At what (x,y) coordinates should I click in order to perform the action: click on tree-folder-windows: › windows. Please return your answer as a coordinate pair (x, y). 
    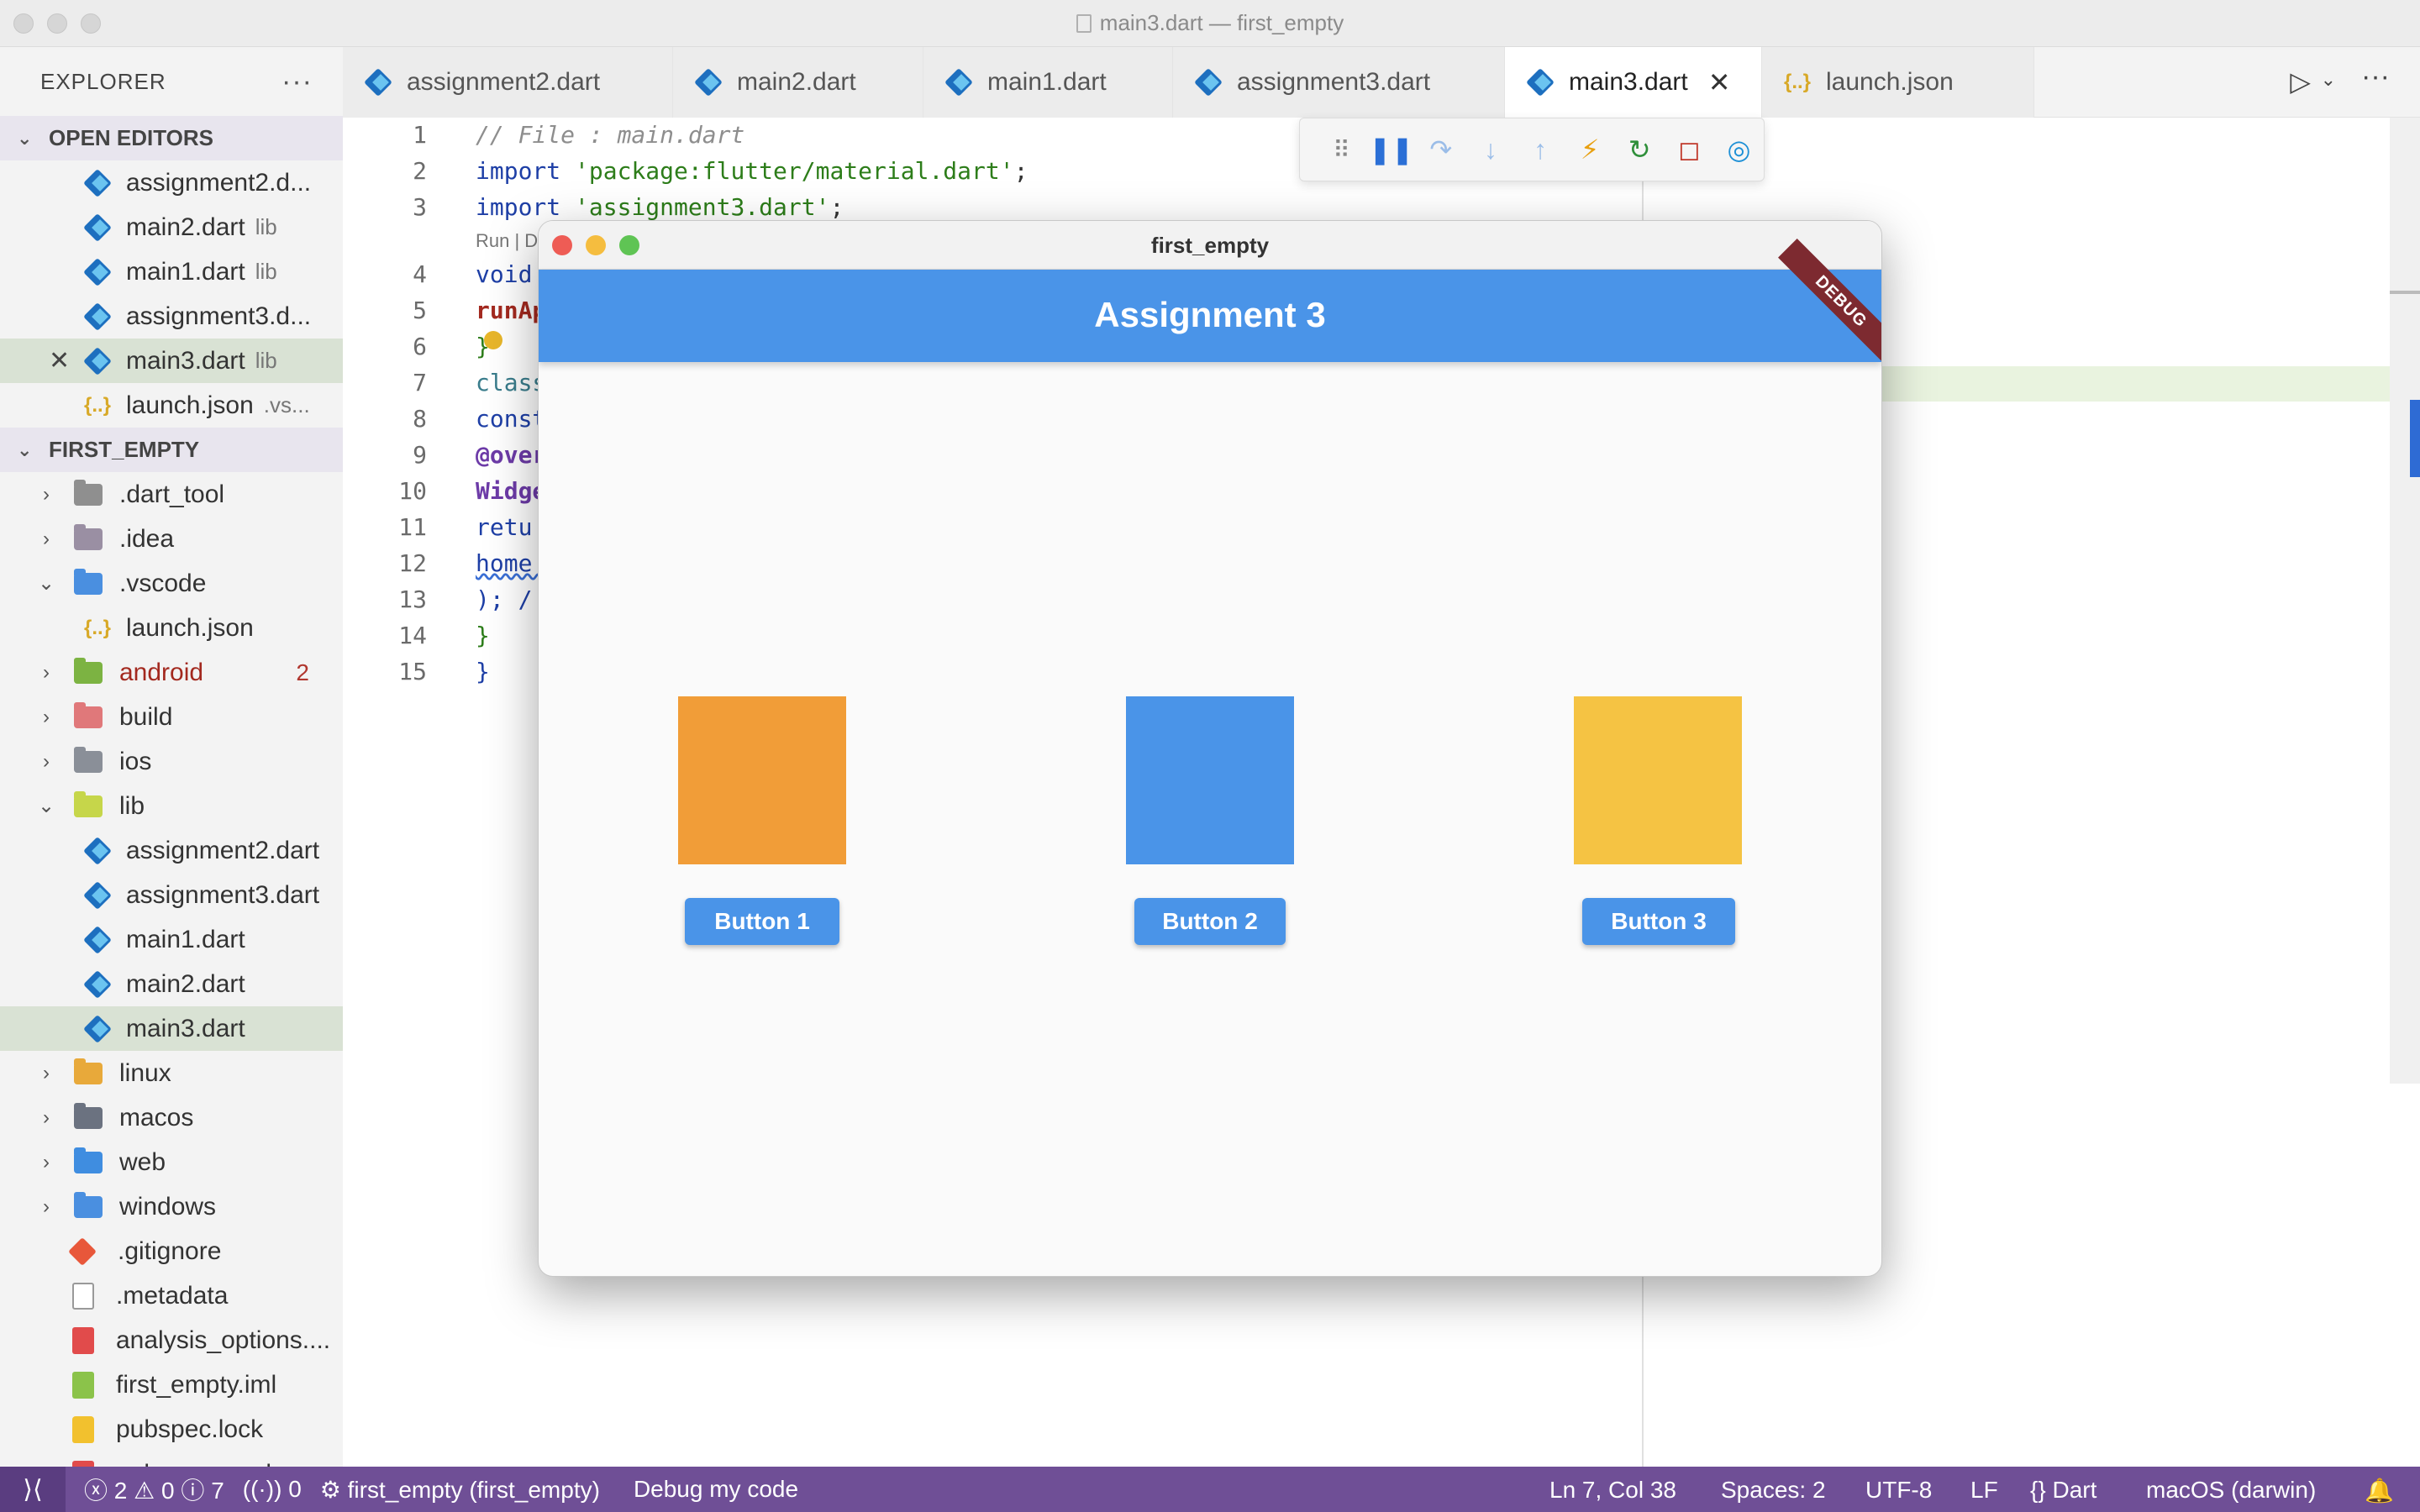
    Looking at the image, I should click on (172, 1206).